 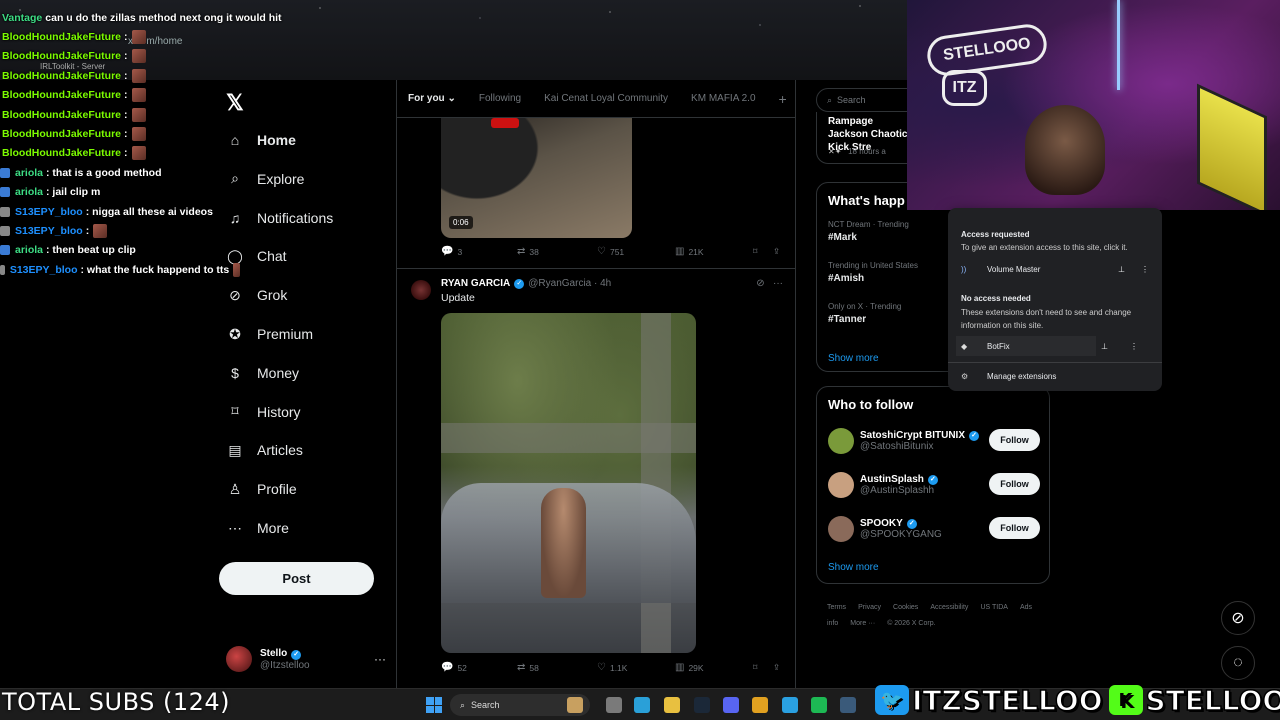 I want to click on reply-button: 💬 52, so click(x=479, y=667).